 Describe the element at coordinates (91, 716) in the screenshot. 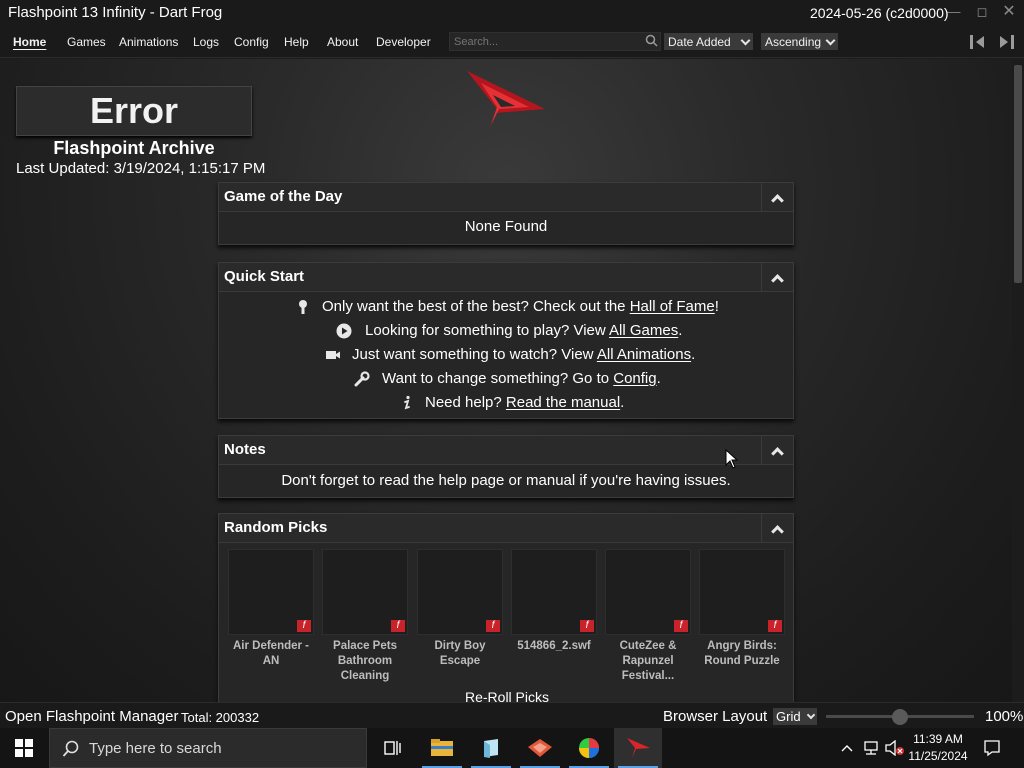

I see `open-manager-button: Open Flashpoint Manager` at that location.